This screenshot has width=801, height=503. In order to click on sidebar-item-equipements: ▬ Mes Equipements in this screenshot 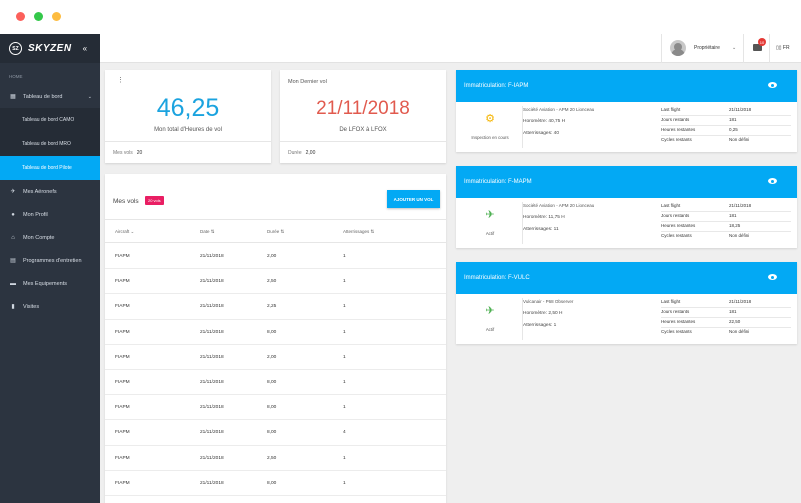, I will do `click(50, 283)`.